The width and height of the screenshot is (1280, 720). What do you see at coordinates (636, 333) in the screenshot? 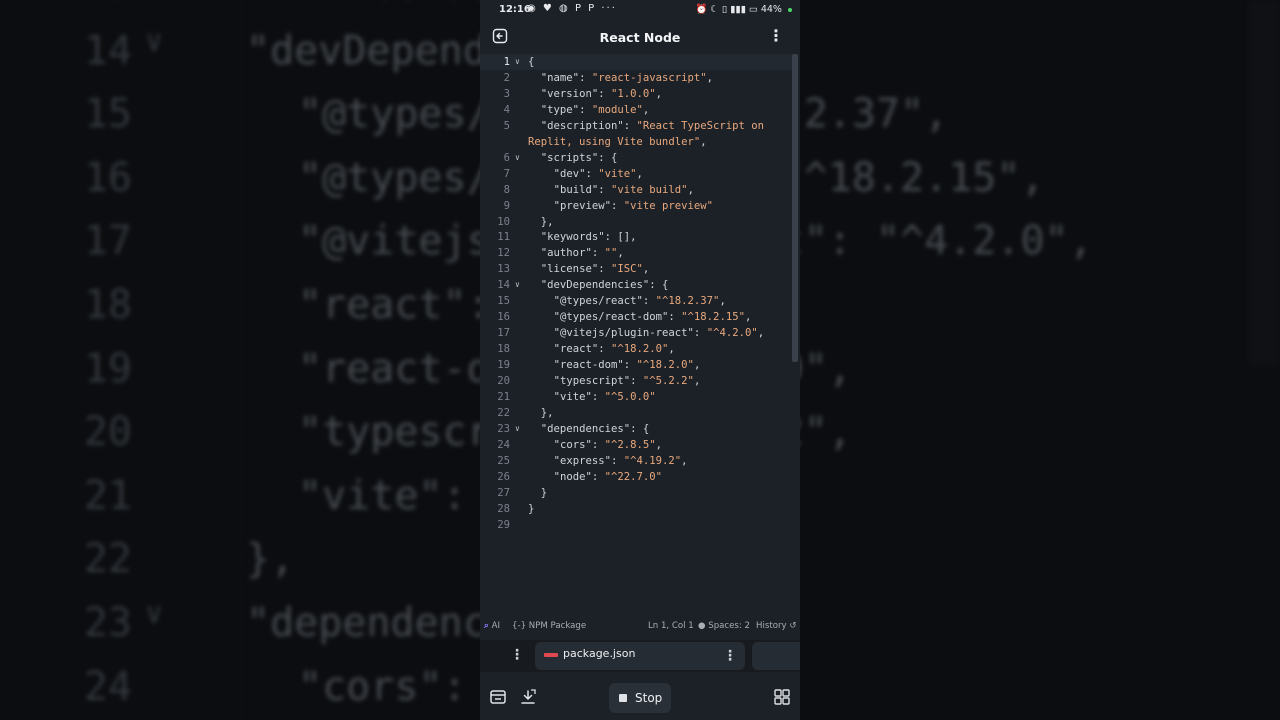
I see `code-line: 17 "@vitejs/plugin-react": "^4.2.0",` at bounding box center [636, 333].